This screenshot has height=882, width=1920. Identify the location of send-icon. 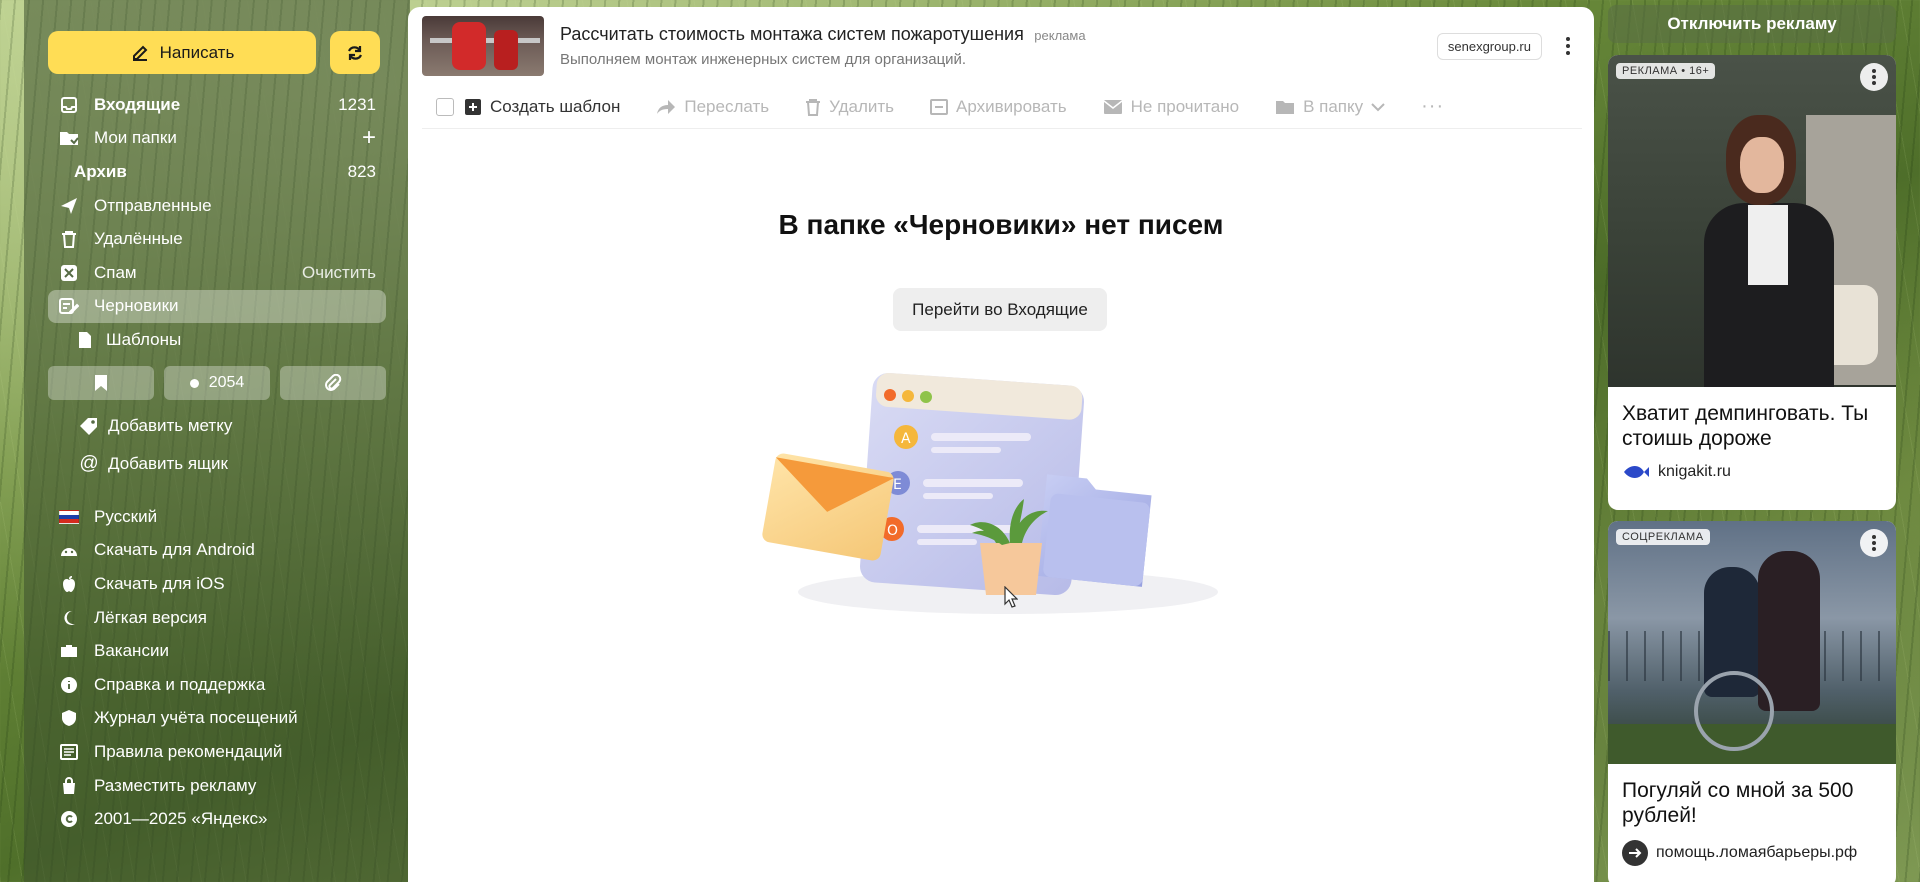
(69, 206).